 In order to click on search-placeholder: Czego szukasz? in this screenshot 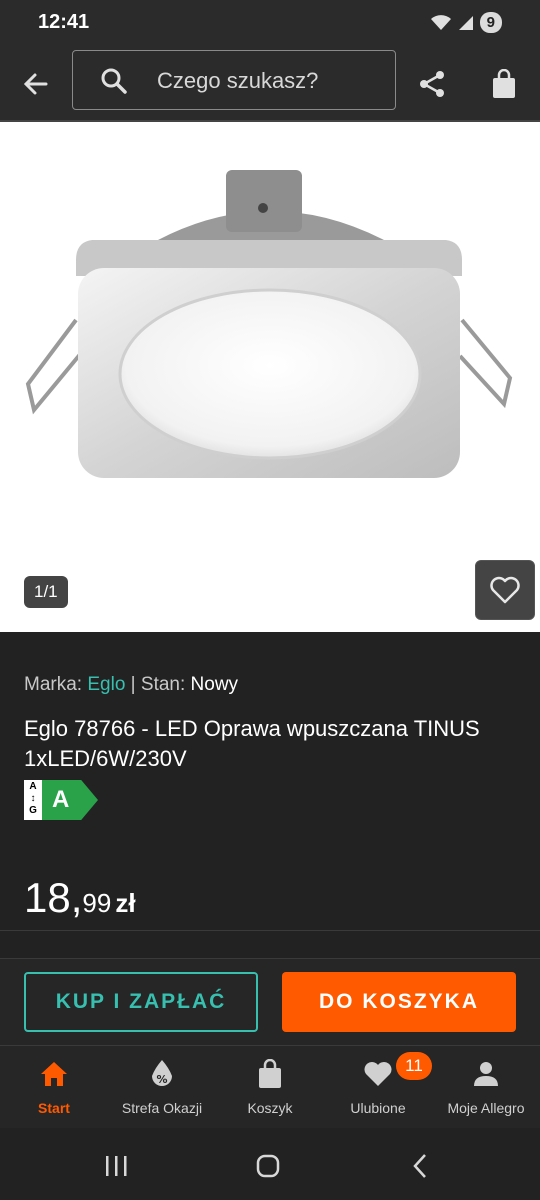, I will do `click(238, 80)`.